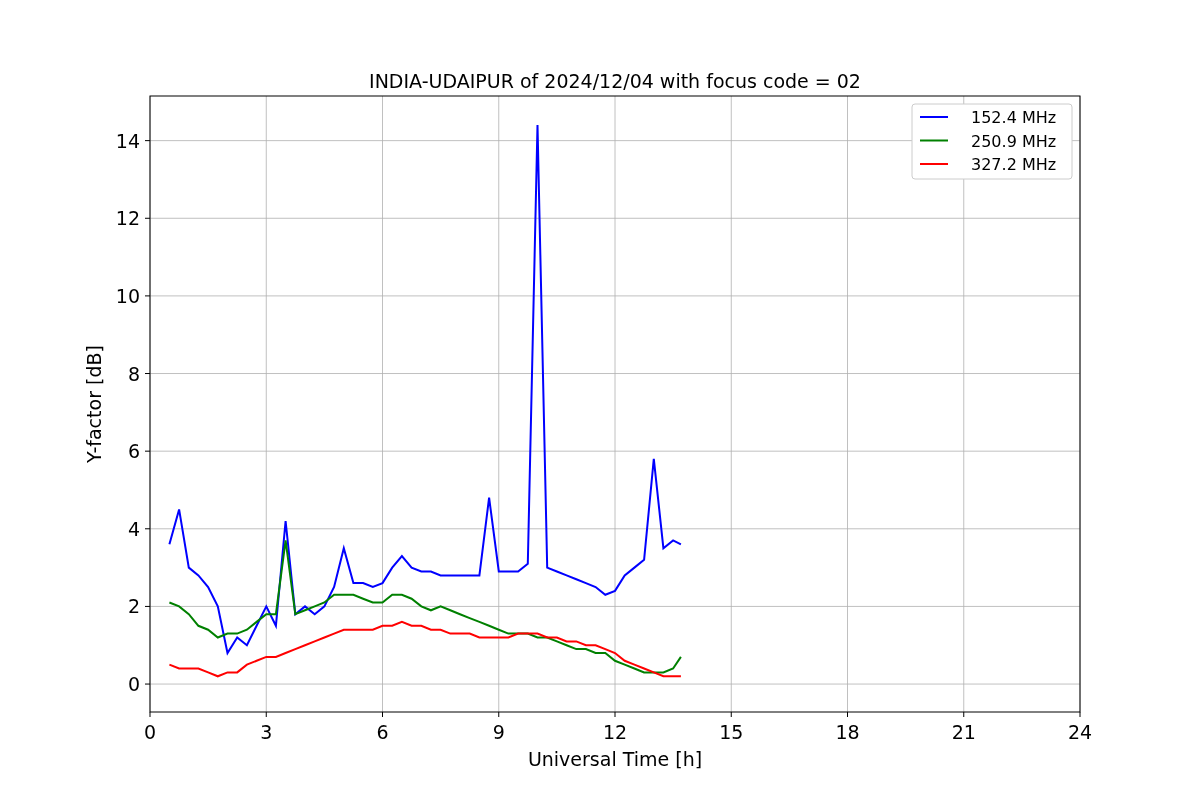  What do you see at coordinates (382, 732) in the screenshot?
I see `x-tick-label: 6` at bounding box center [382, 732].